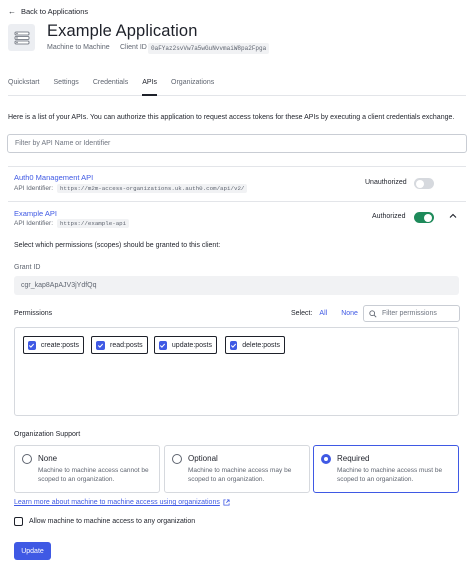 The height and width of the screenshot is (577, 474). I want to click on org-option-title: Optional, so click(203, 458).